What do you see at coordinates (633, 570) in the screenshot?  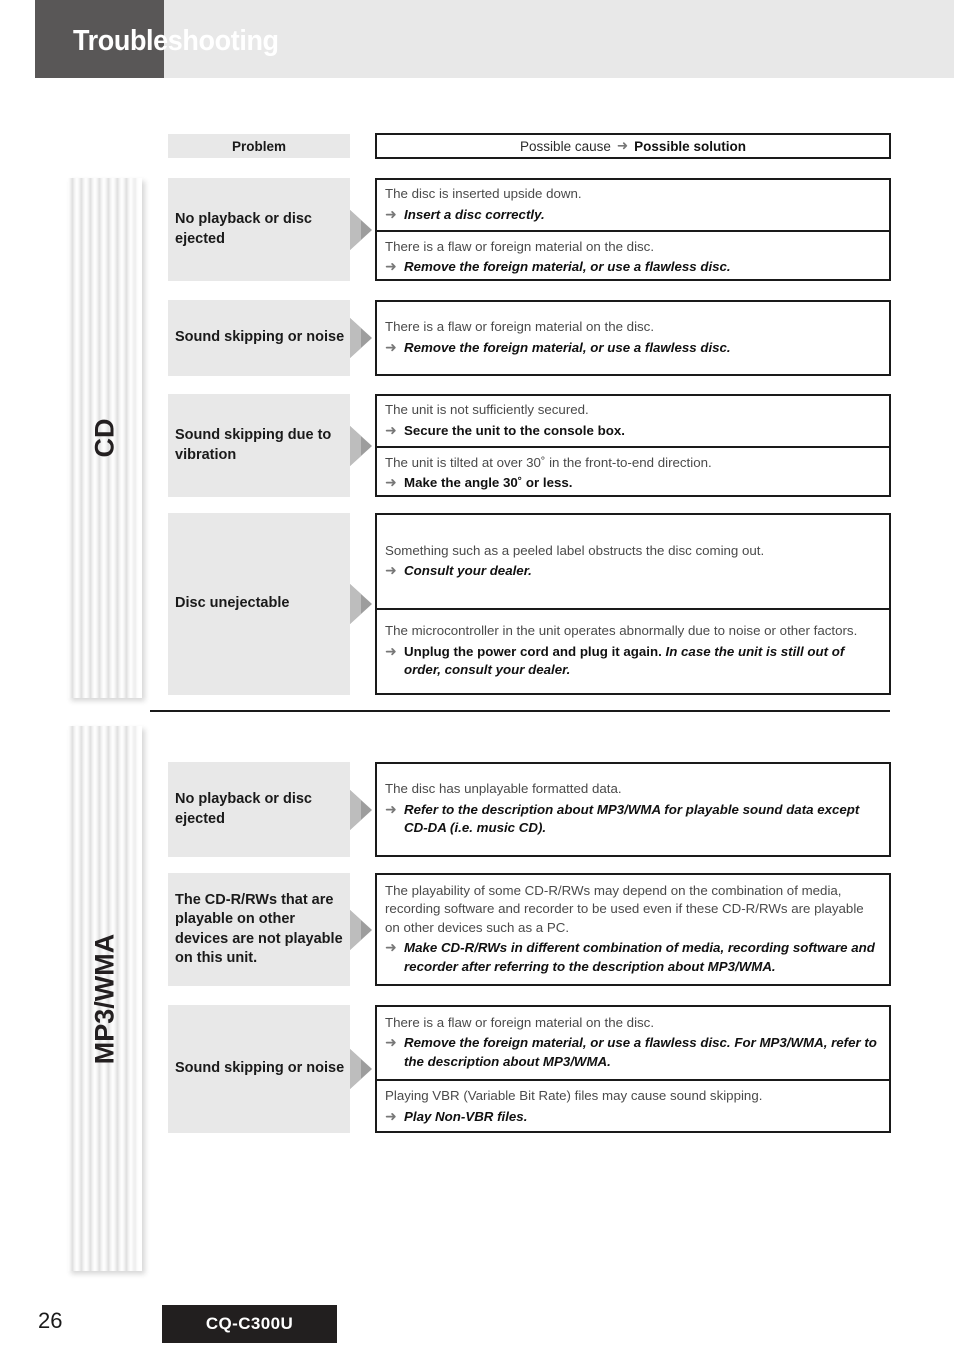 I see `possible-solution-text: ➜ Consult your dealer.` at bounding box center [633, 570].